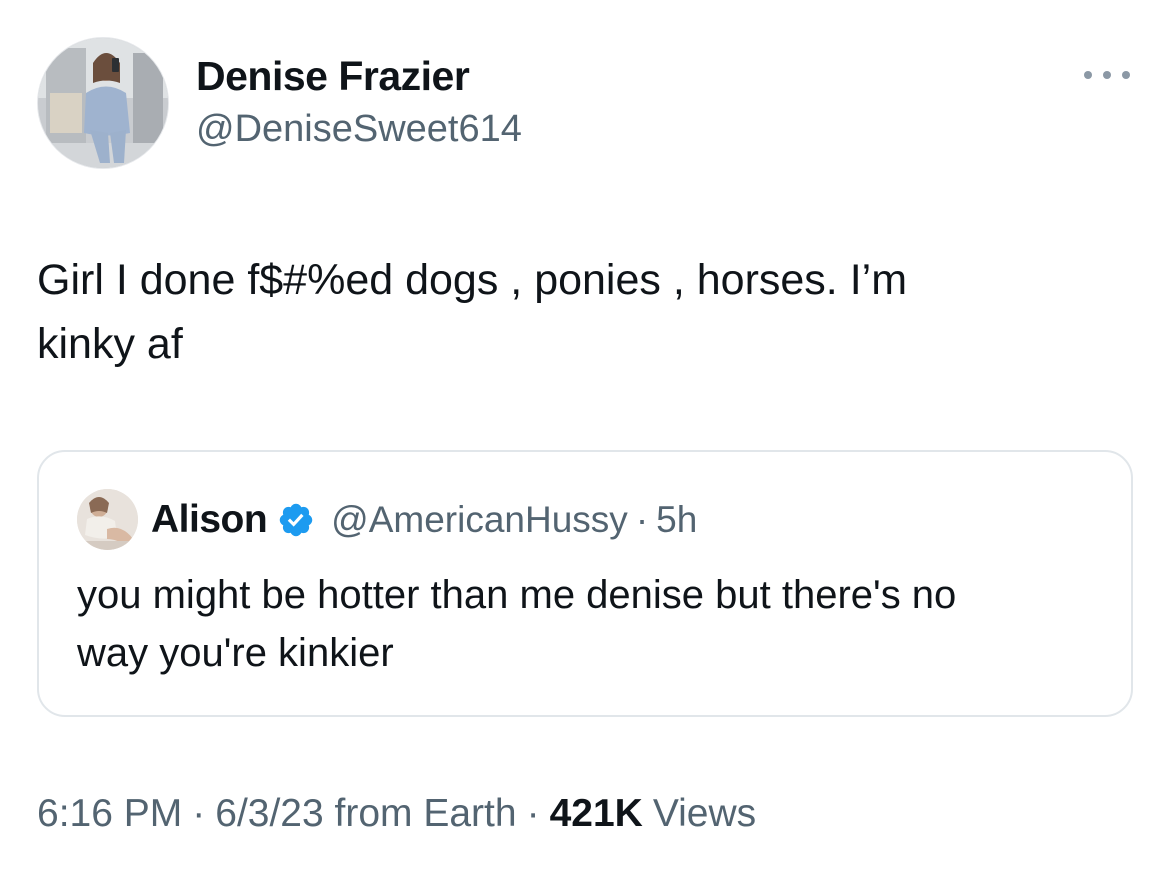  I want to click on author-avatar, so click(103, 103).